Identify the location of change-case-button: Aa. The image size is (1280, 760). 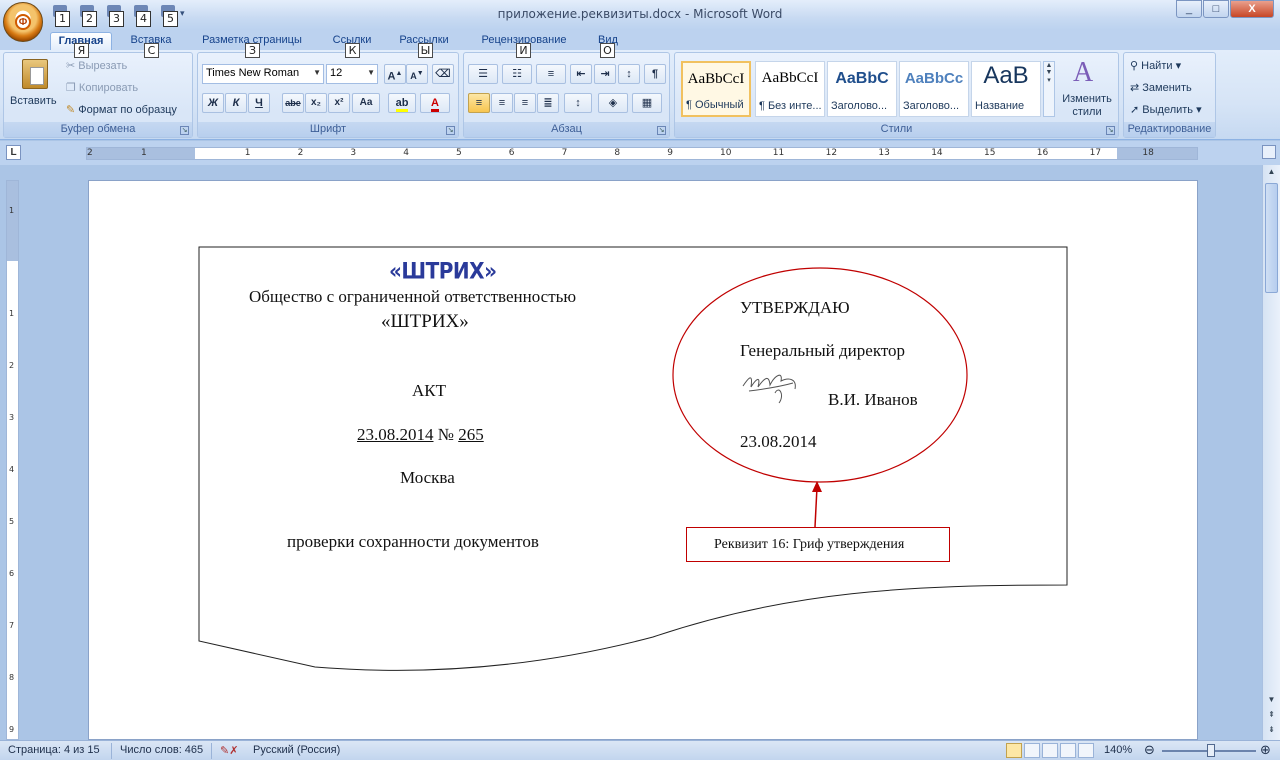
(366, 103).